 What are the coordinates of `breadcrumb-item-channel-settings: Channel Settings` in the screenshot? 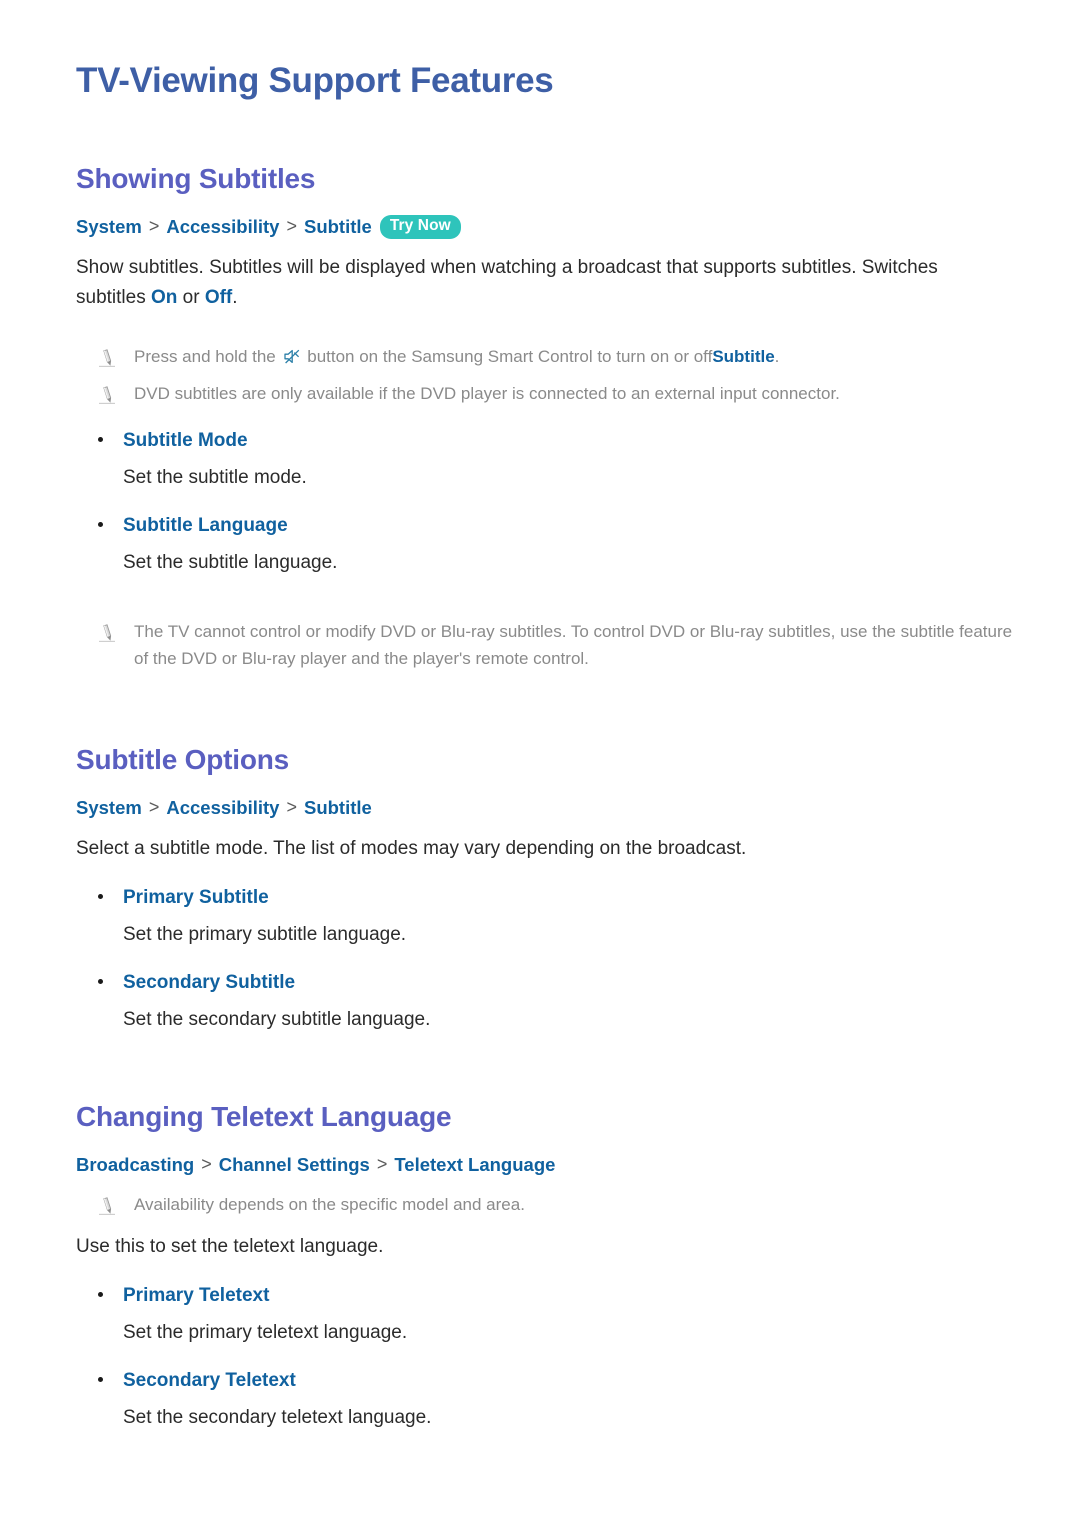 It's located at (294, 1165).